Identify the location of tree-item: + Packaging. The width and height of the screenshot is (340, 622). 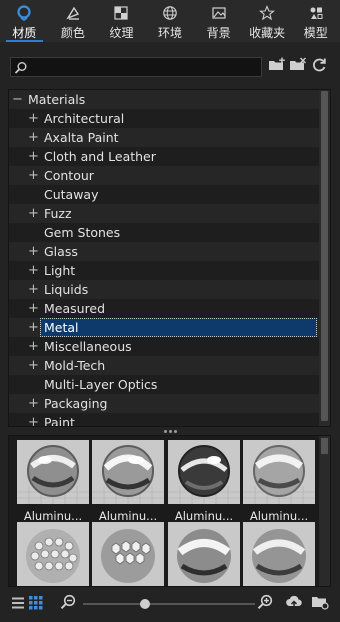
(164, 403).